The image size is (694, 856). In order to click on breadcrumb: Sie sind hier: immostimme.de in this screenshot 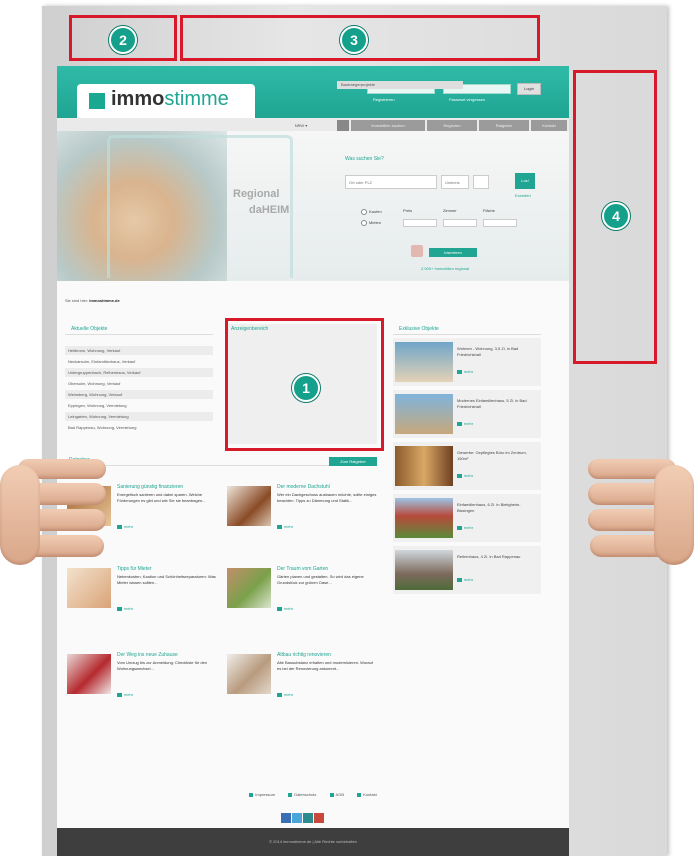, I will do `click(92, 300)`.